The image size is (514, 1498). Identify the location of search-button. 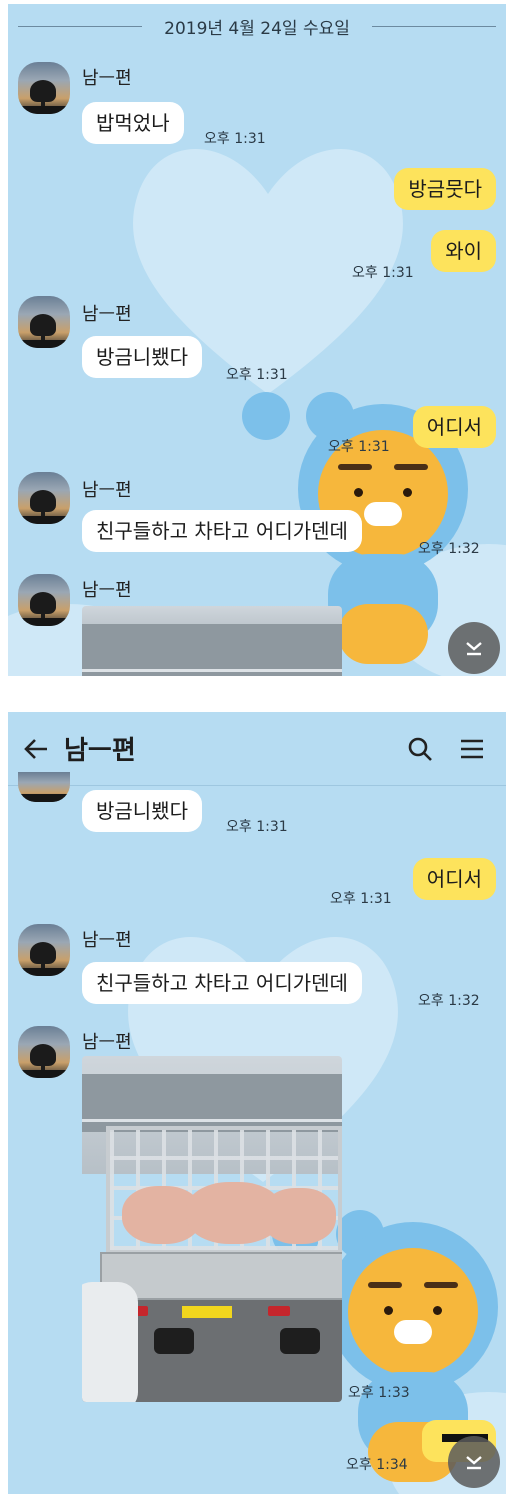
(420, 749).